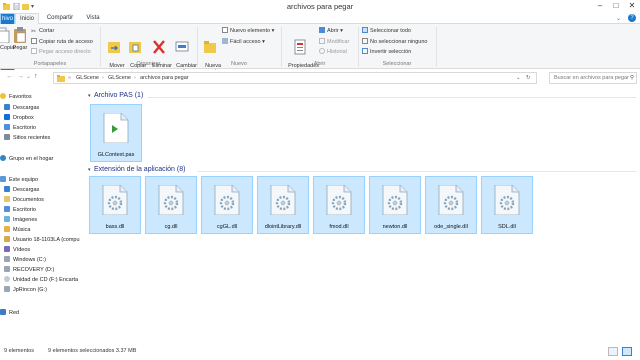  What do you see at coordinates (333, 52) in the screenshot?
I see `history-button: Historial` at bounding box center [333, 52].